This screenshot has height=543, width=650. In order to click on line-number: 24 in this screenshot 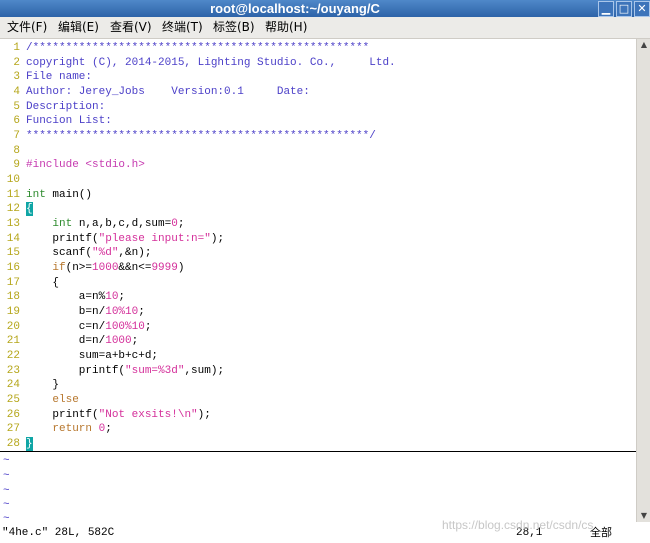, I will do `click(13, 385)`.